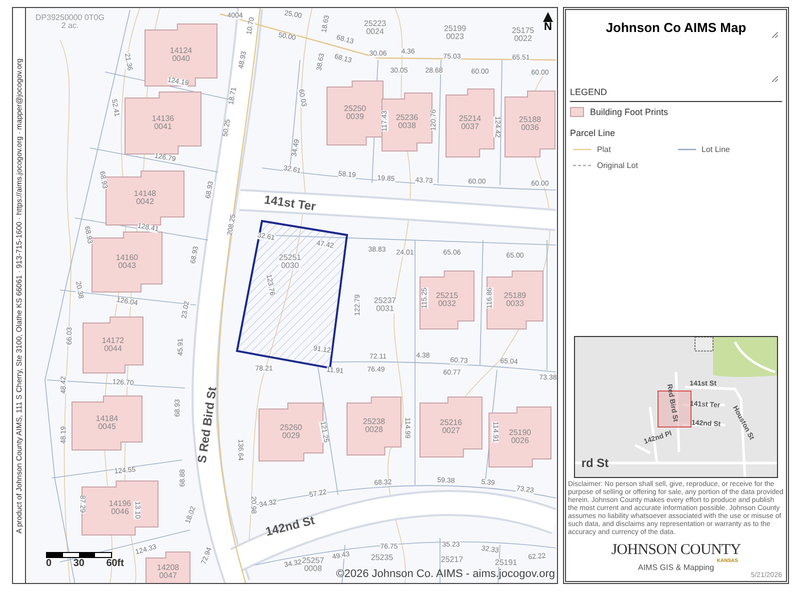 This screenshot has height=592, width=800. I want to click on parcel-label: 14136 0041, so click(163, 123).